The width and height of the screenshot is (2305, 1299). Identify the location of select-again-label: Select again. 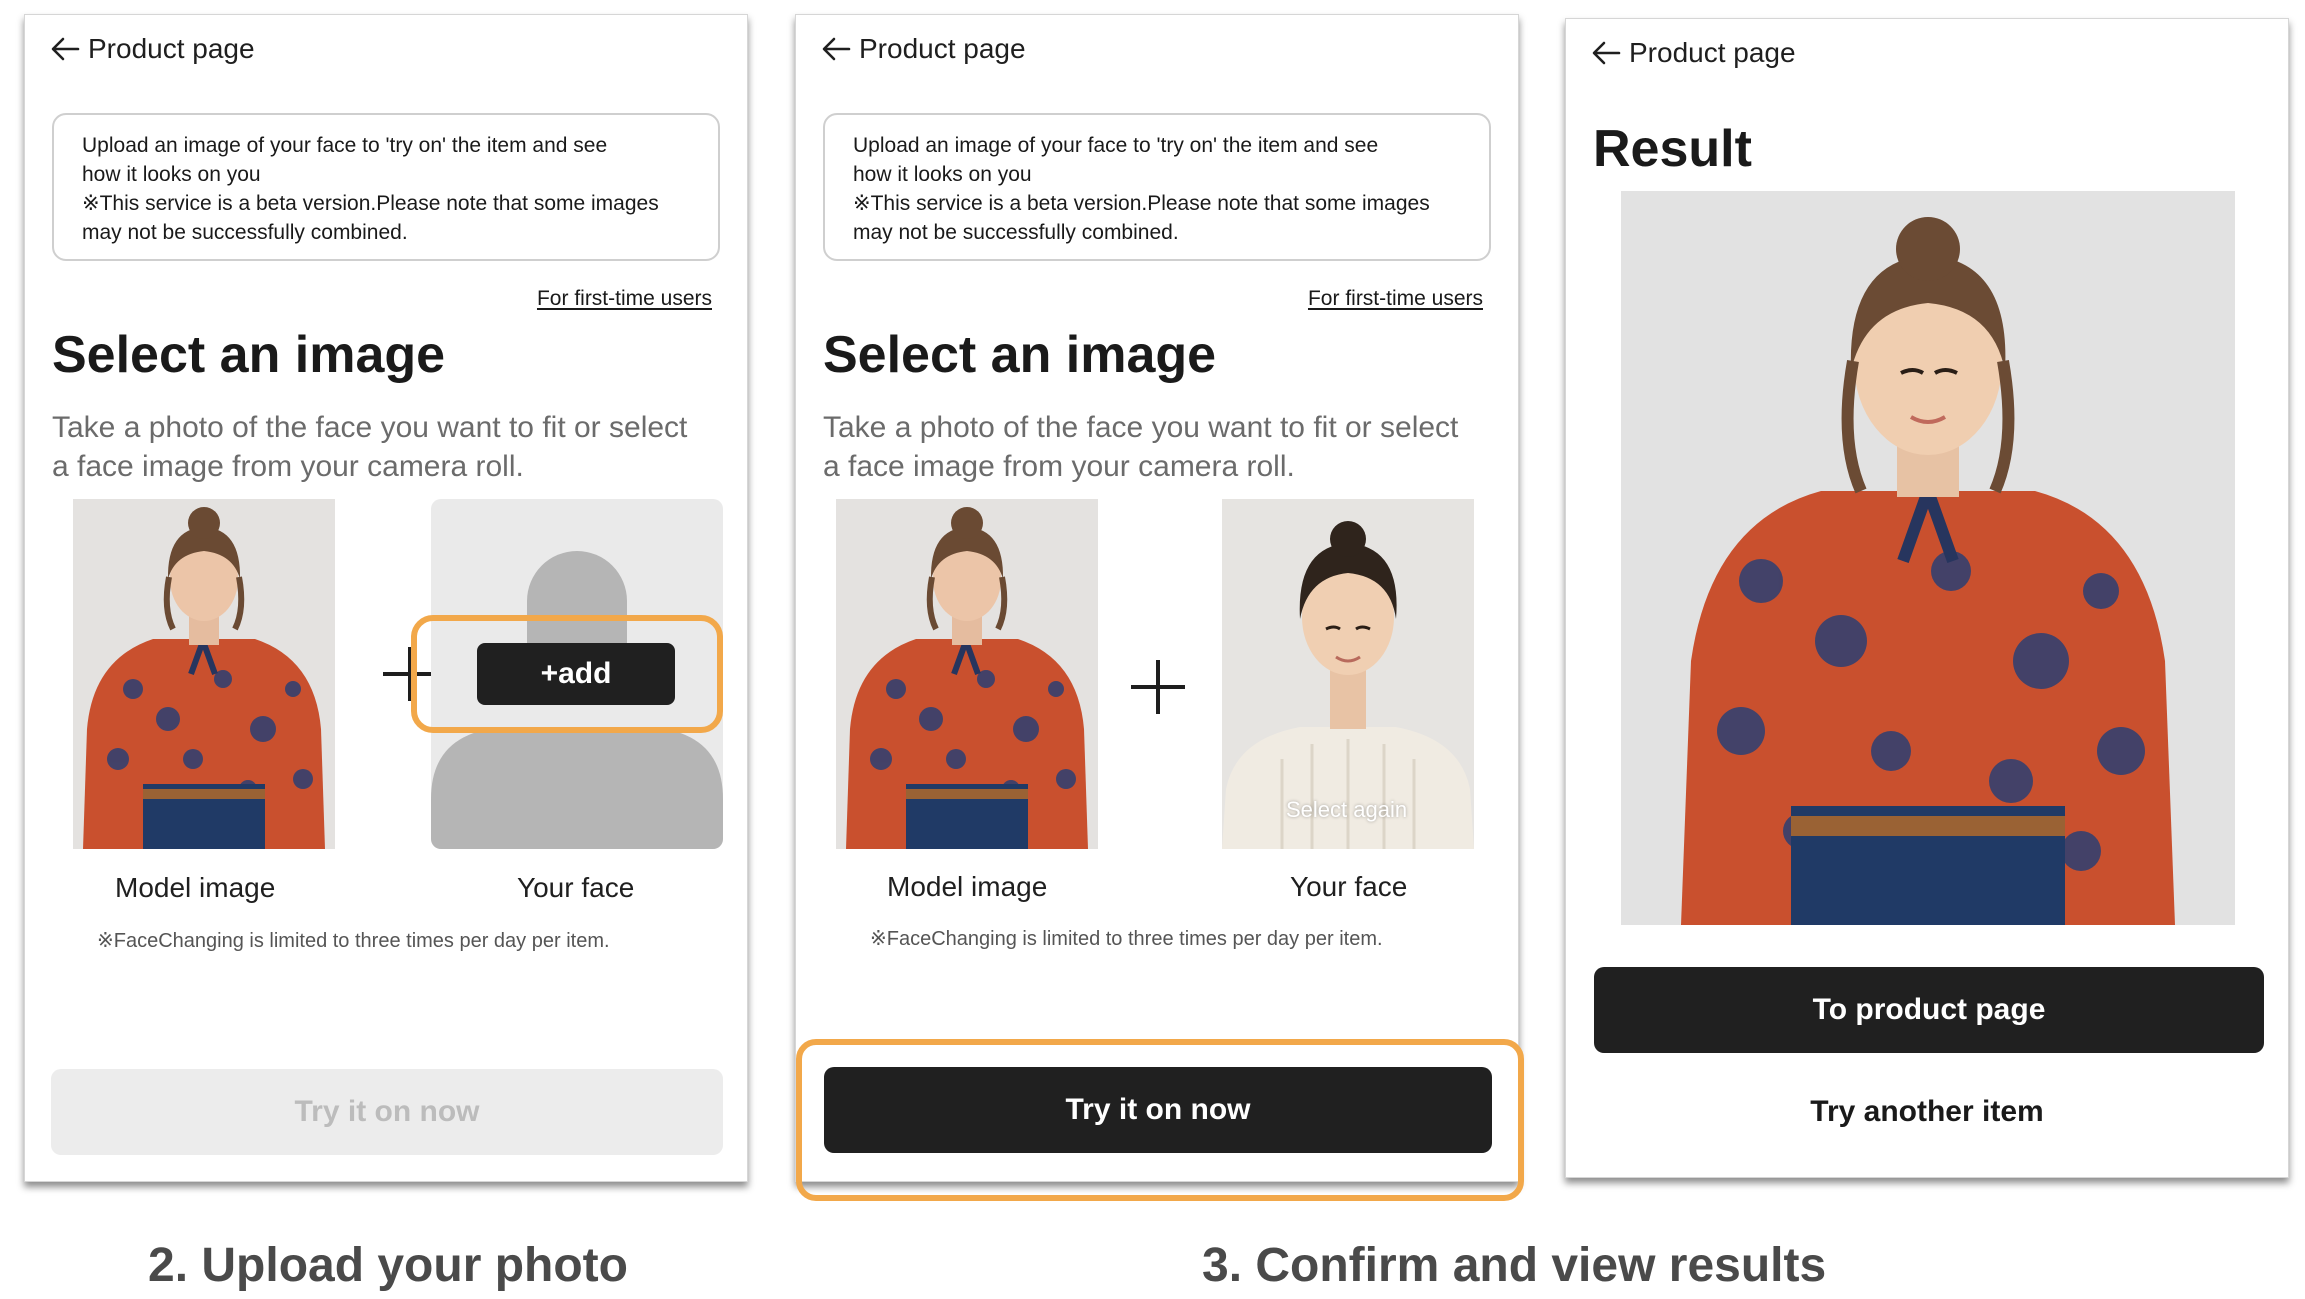
(1346, 810).